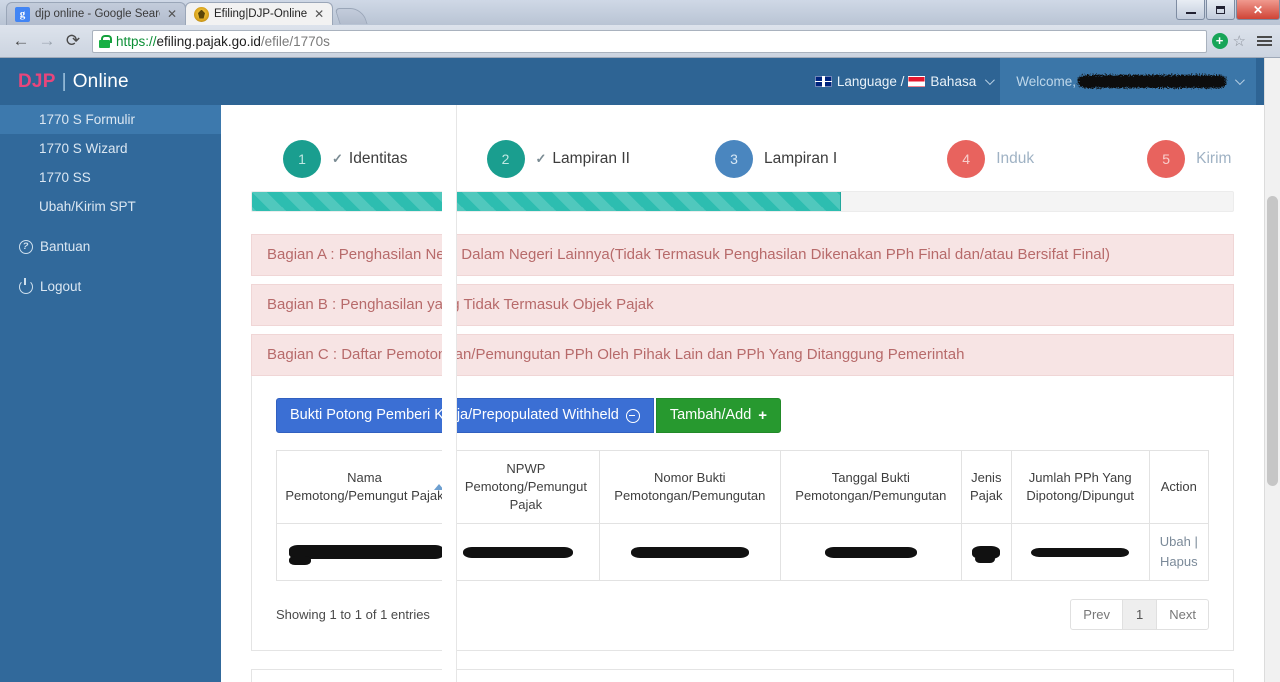 This screenshot has height=682, width=1280. Describe the element at coordinates (1128, 81) in the screenshot. I see `user-menu: Welcome,` at that location.